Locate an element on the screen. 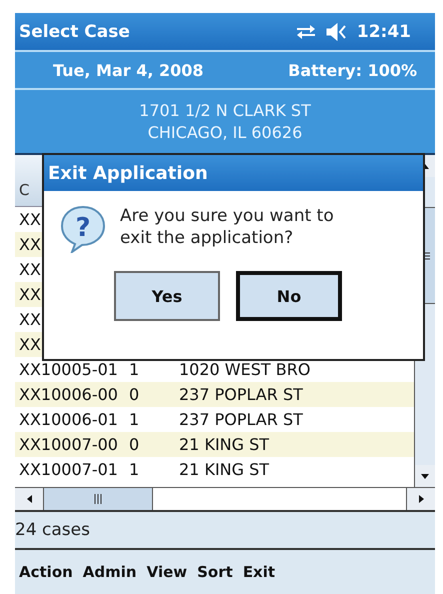 This screenshot has width=443, height=594. dialog-message: Are you sure you want to exit the application? is located at coordinates (227, 227).